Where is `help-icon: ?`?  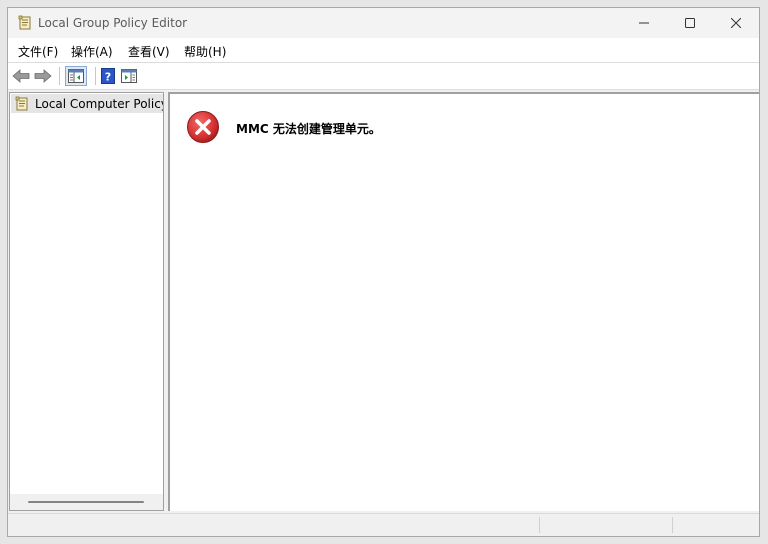 help-icon: ? is located at coordinates (108, 76).